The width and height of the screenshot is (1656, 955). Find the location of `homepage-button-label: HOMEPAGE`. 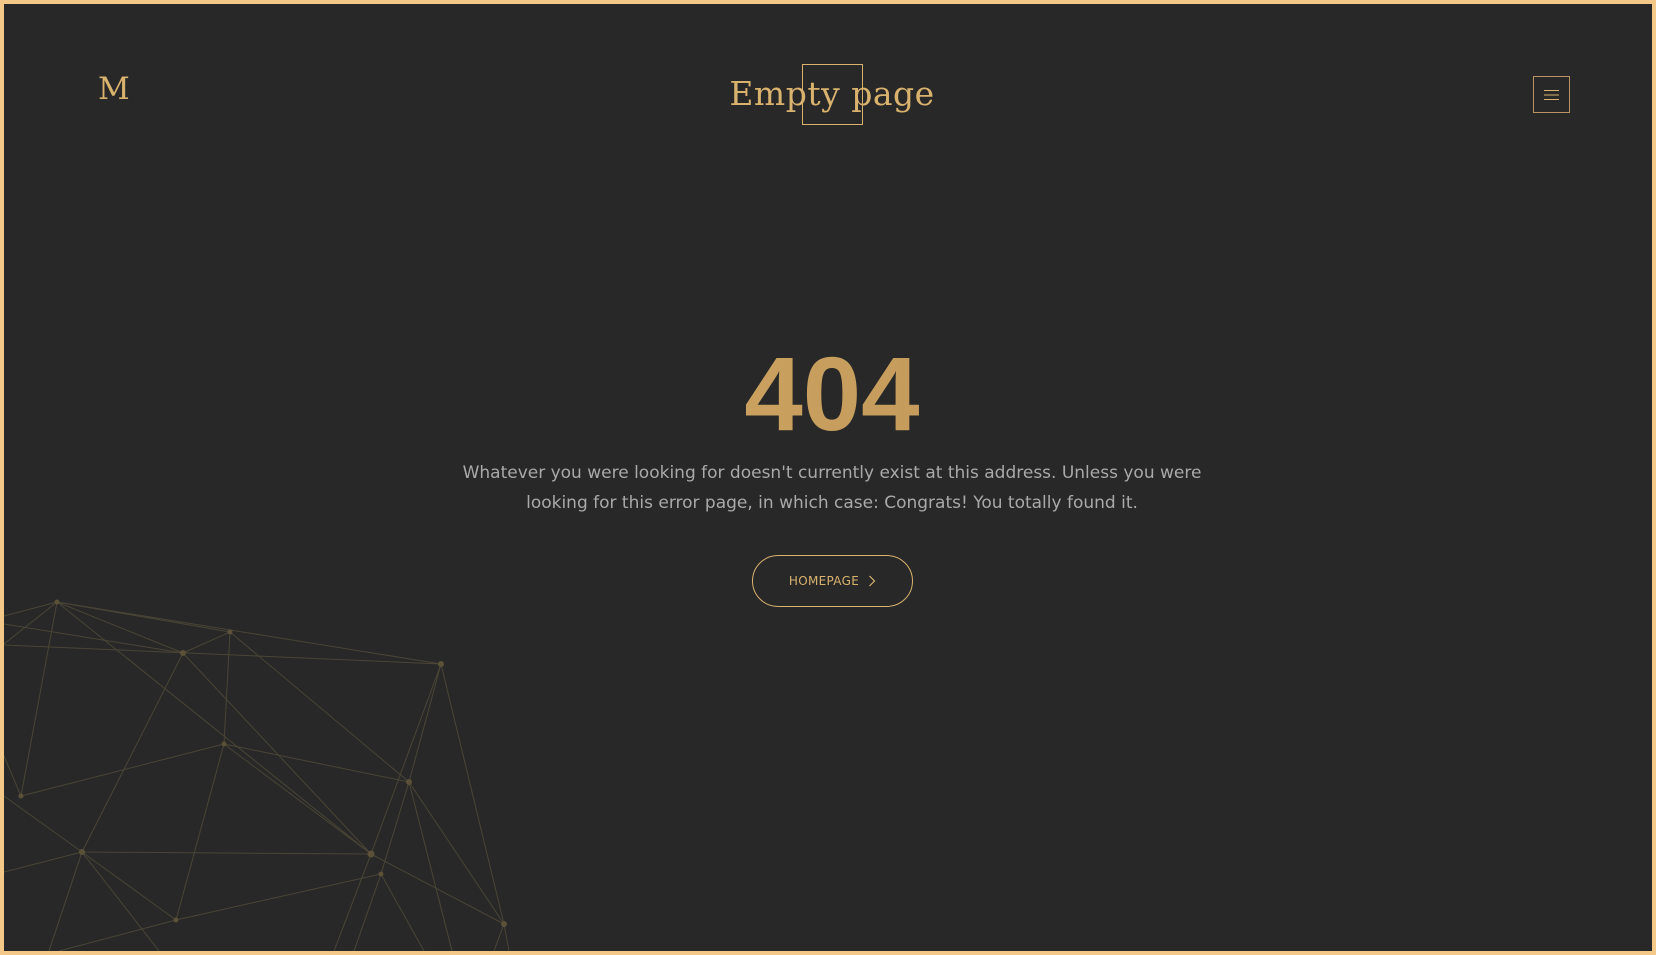

homepage-button-label: HOMEPAGE is located at coordinates (824, 581).